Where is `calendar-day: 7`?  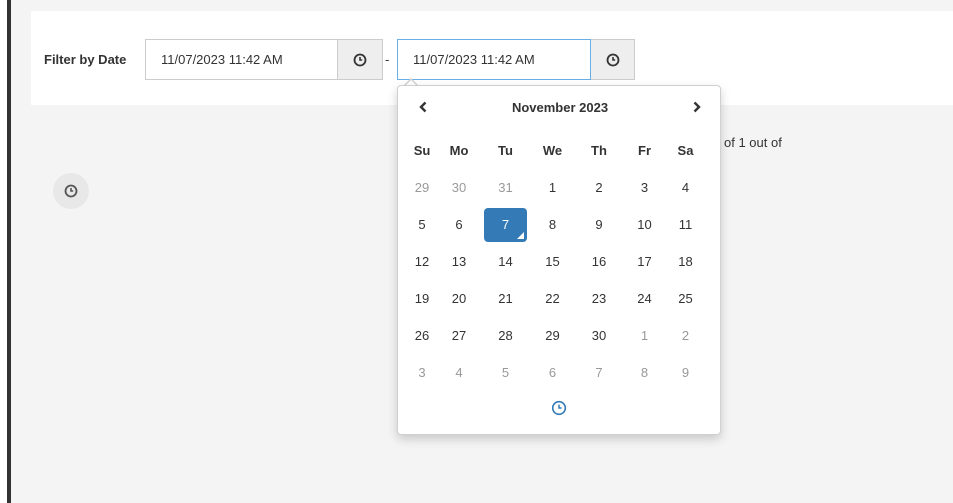 calendar-day: 7 is located at coordinates (599, 372).